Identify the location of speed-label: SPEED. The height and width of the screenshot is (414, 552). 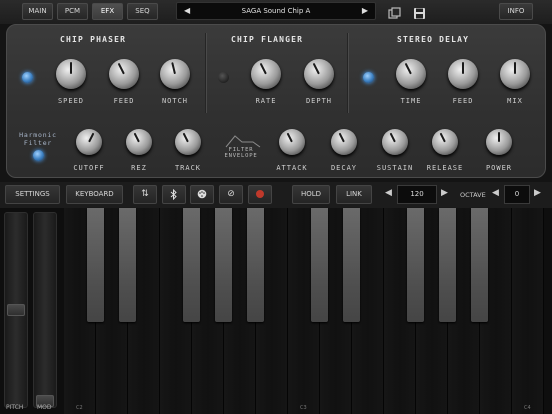
(71, 101).